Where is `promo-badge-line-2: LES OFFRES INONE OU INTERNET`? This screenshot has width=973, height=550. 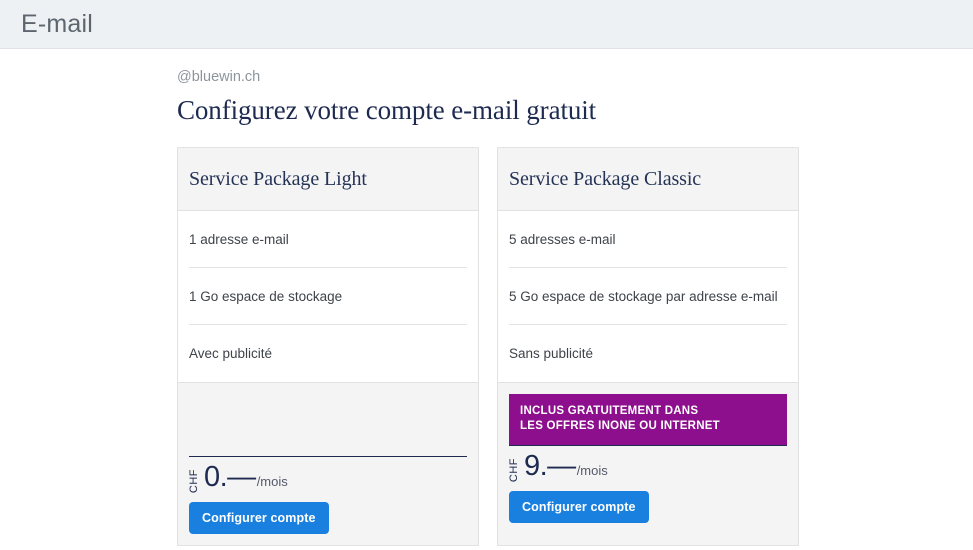 promo-badge-line-2: LES OFFRES INONE OU INTERNET is located at coordinates (620, 426).